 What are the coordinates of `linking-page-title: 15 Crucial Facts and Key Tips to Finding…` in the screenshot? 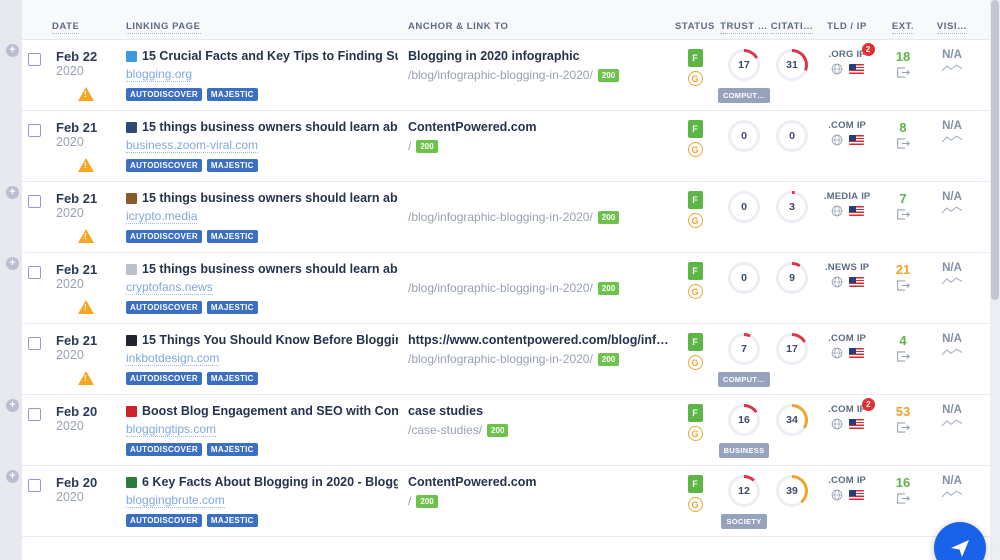 It's located at (262, 56).